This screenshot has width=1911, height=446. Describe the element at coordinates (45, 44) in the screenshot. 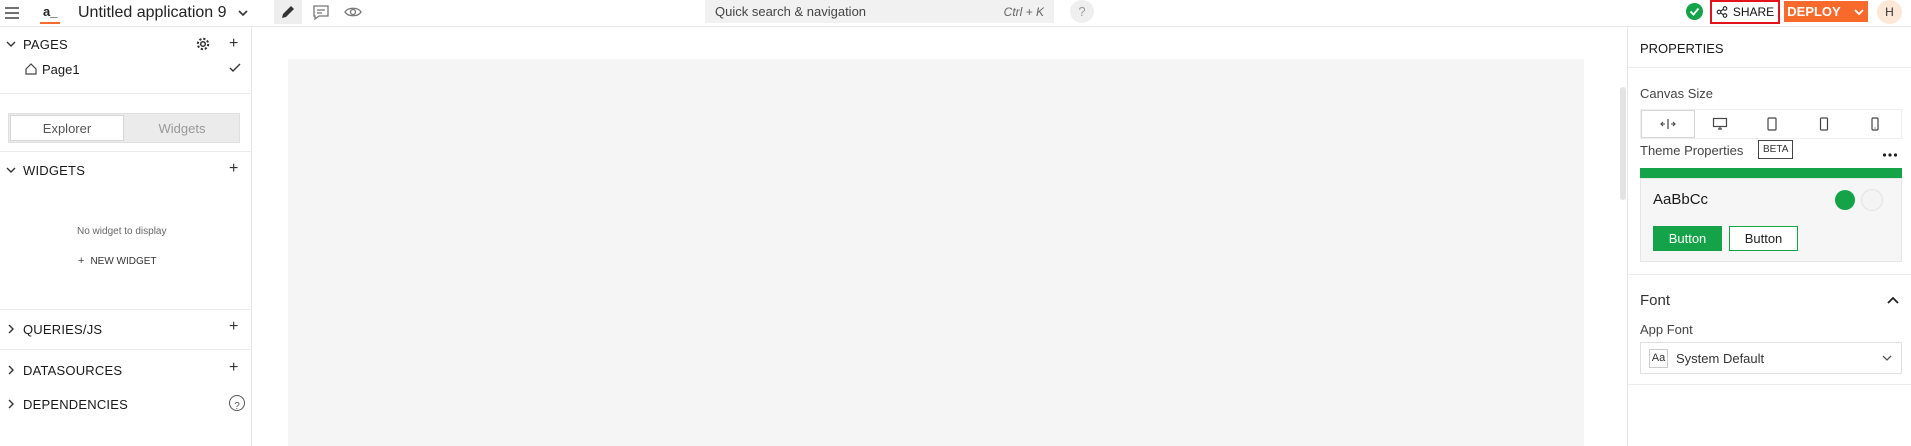

I see `pages-title: PAGES` at that location.